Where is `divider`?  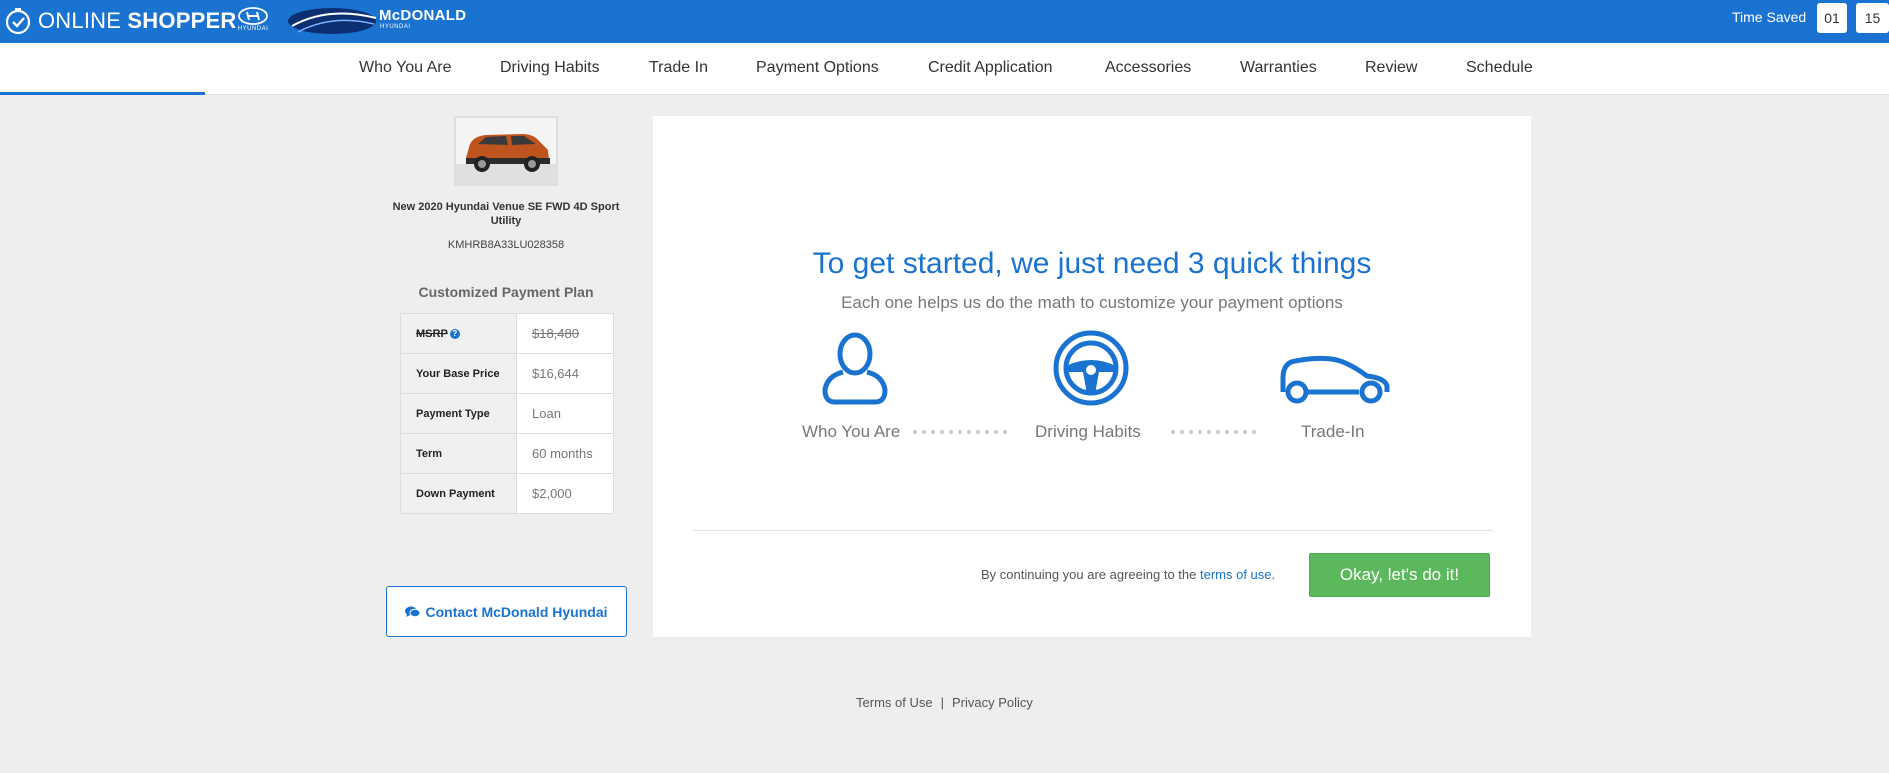
divider is located at coordinates (1093, 530).